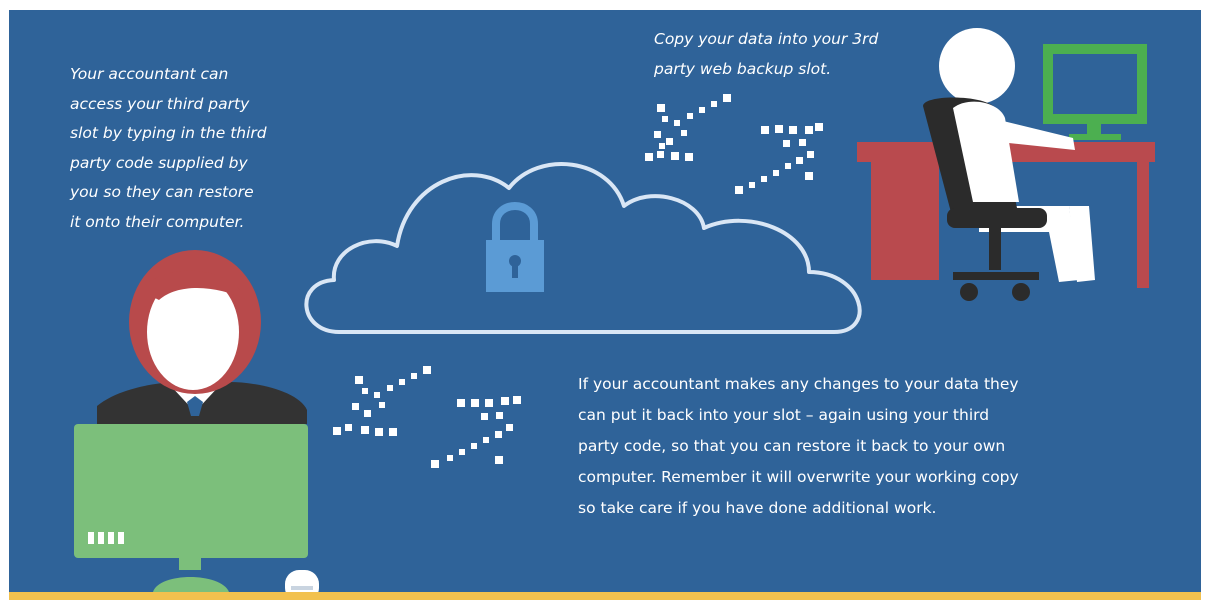 The image size is (1206, 609). What do you see at coordinates (162, 192) in the screenshot?
I see `caption-line: you so they can restore` at bounding box center [162, 192].